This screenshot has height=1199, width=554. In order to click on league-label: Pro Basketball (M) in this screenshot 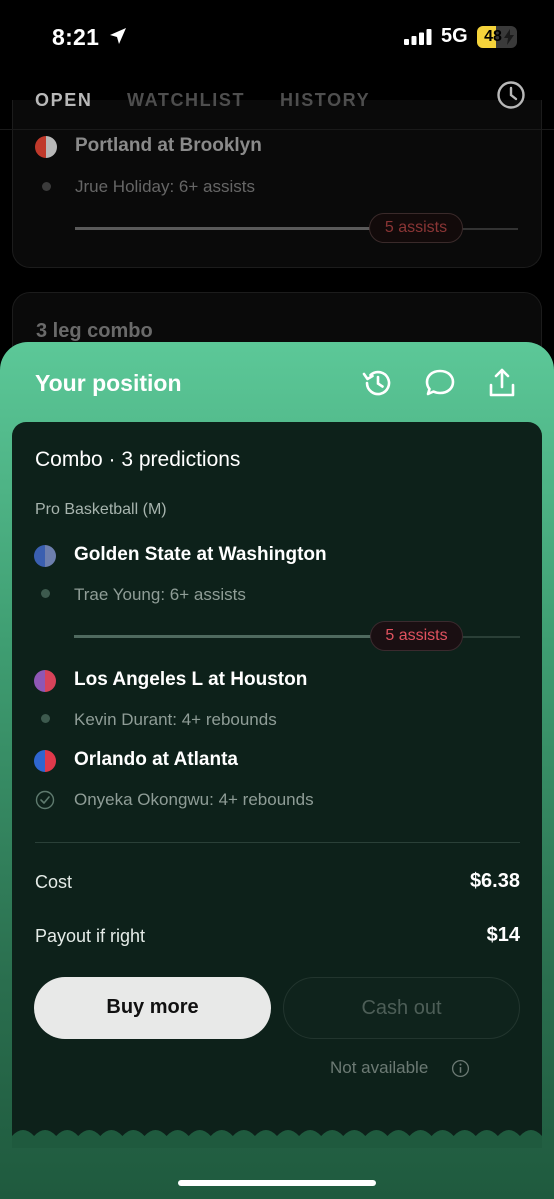, I will do `click(101, 509)`.